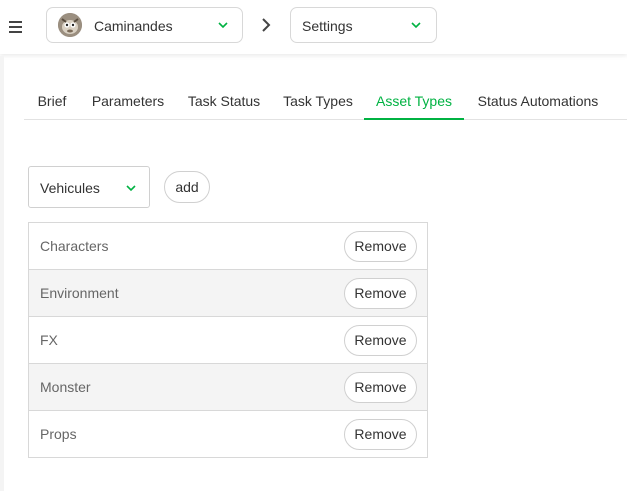 This screenshot has width=627, height=491. What do you see at coordinates (538, 101) in the screenshot?
I see `tab-status-automations: Status Automations` at bounding box center [538, 101].